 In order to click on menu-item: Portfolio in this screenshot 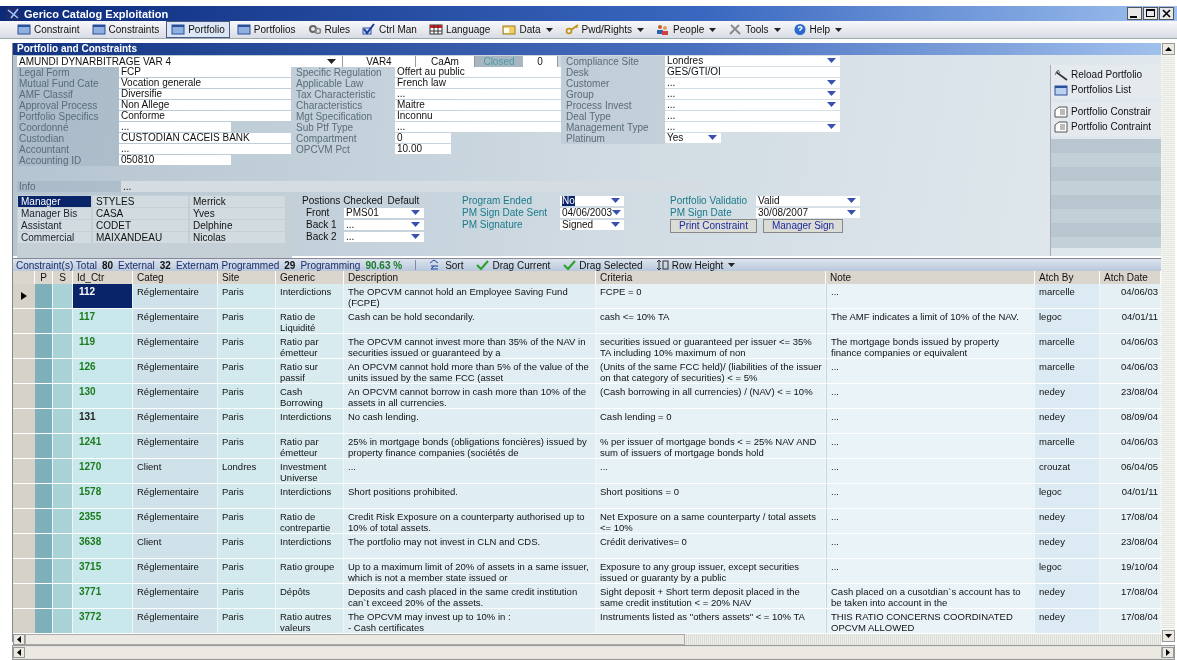, I will do `click(198, 29)`.